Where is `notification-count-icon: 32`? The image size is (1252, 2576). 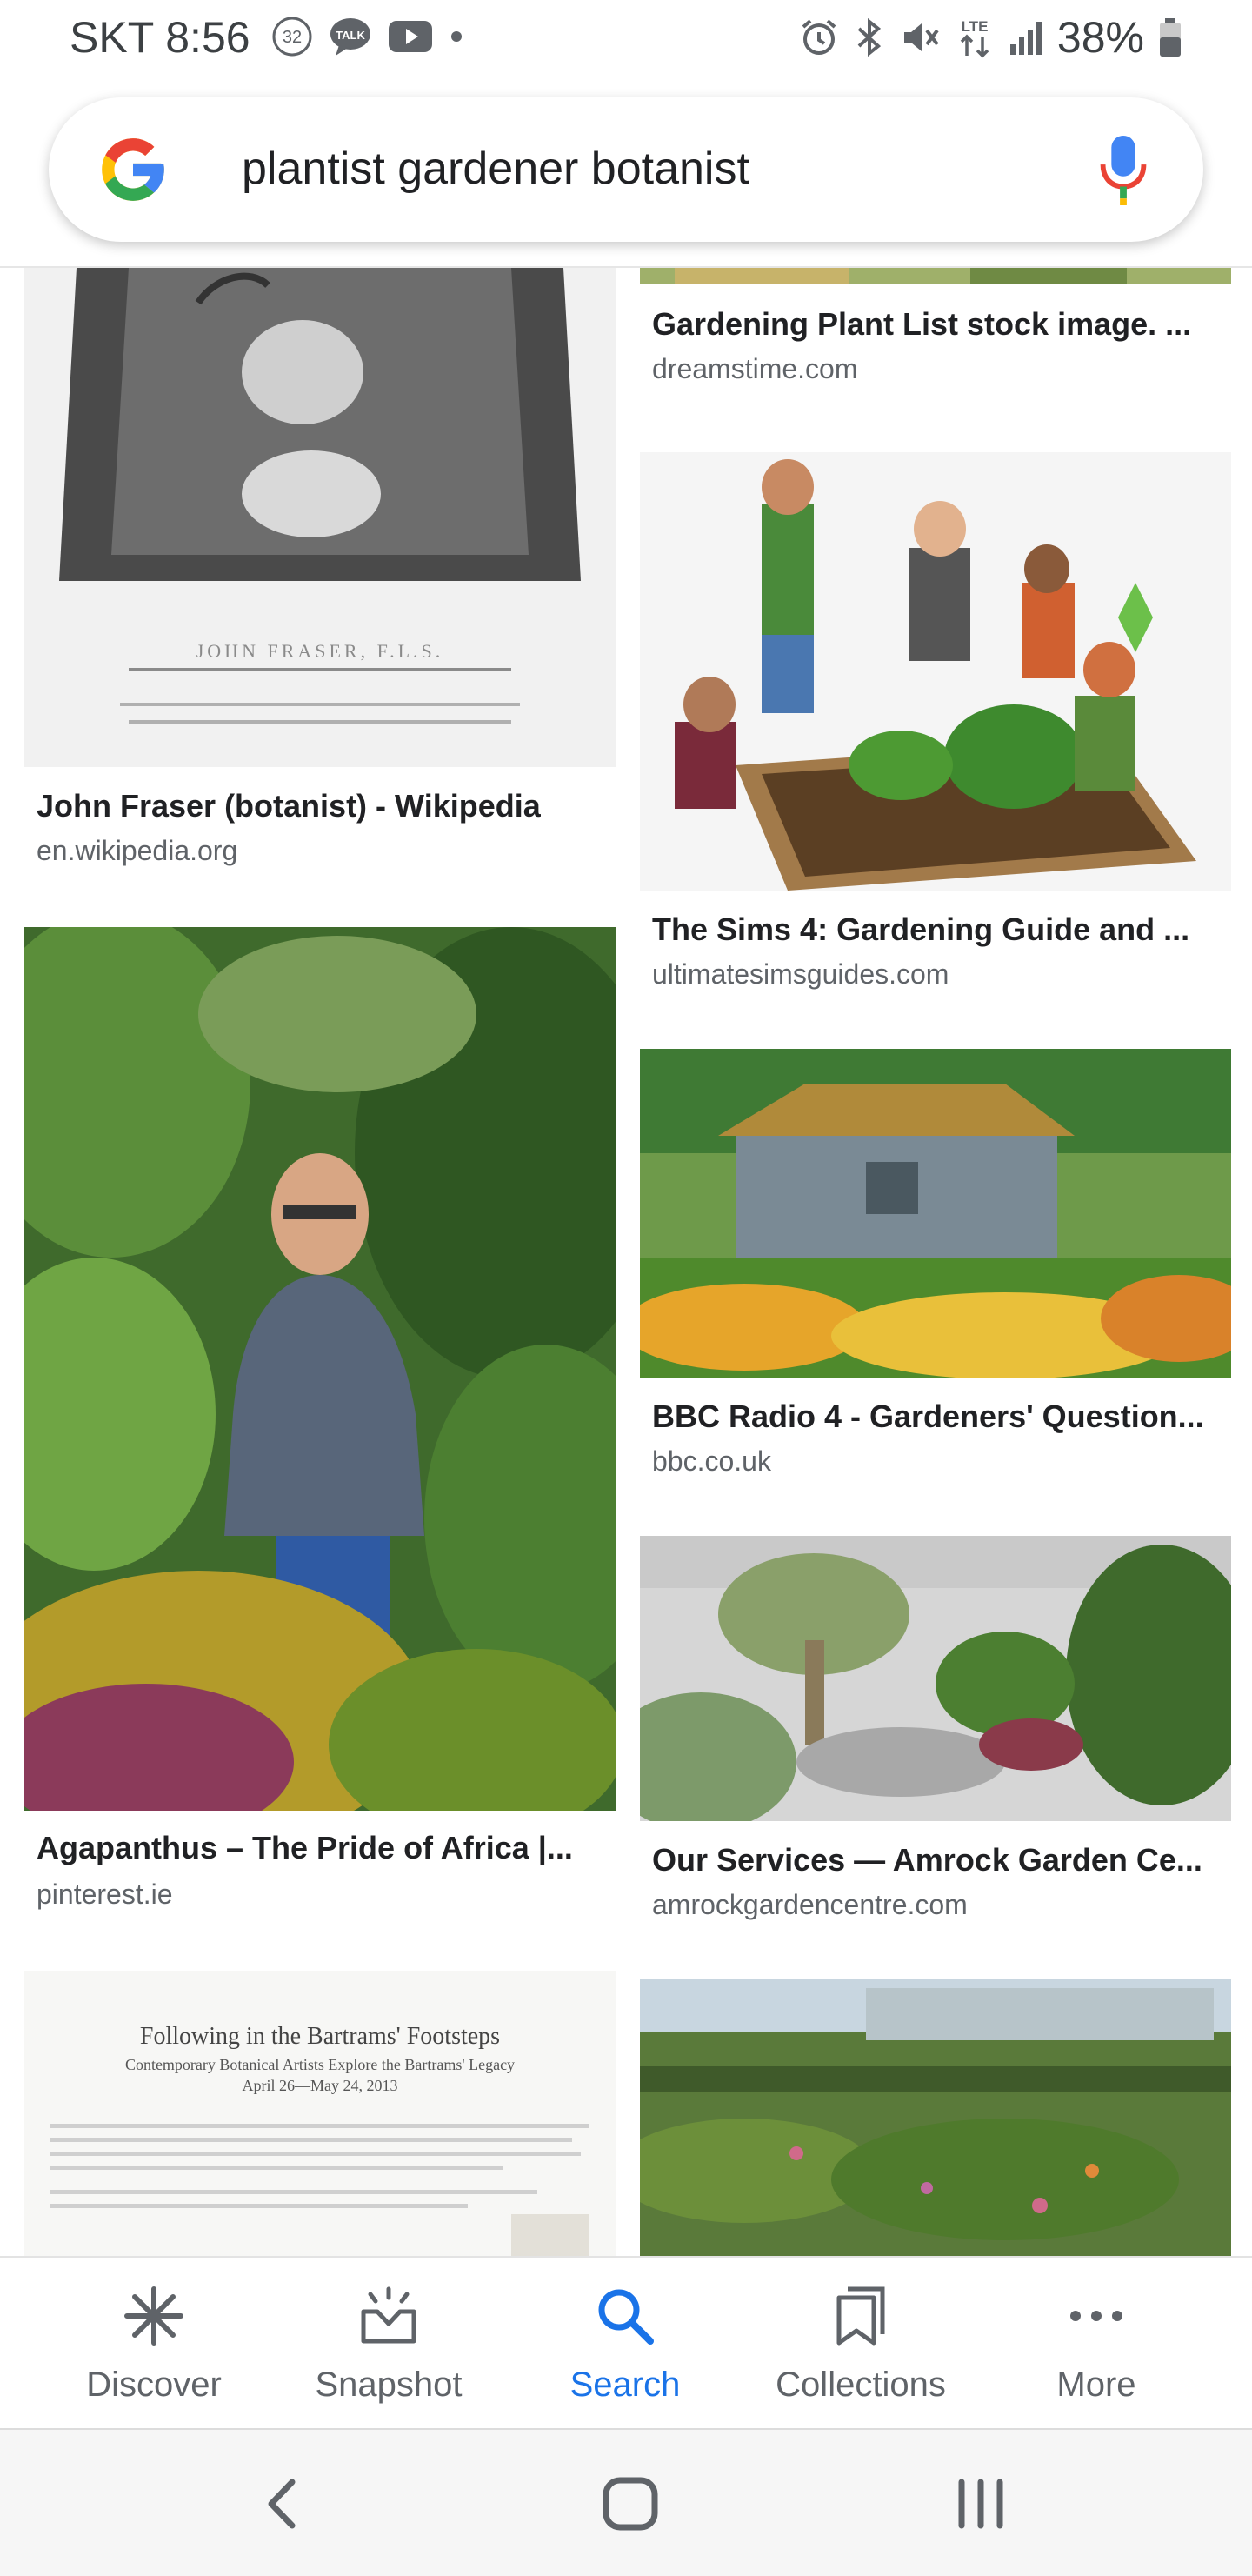 notification-count-icon: 32 is located at coordinates (292, 37).